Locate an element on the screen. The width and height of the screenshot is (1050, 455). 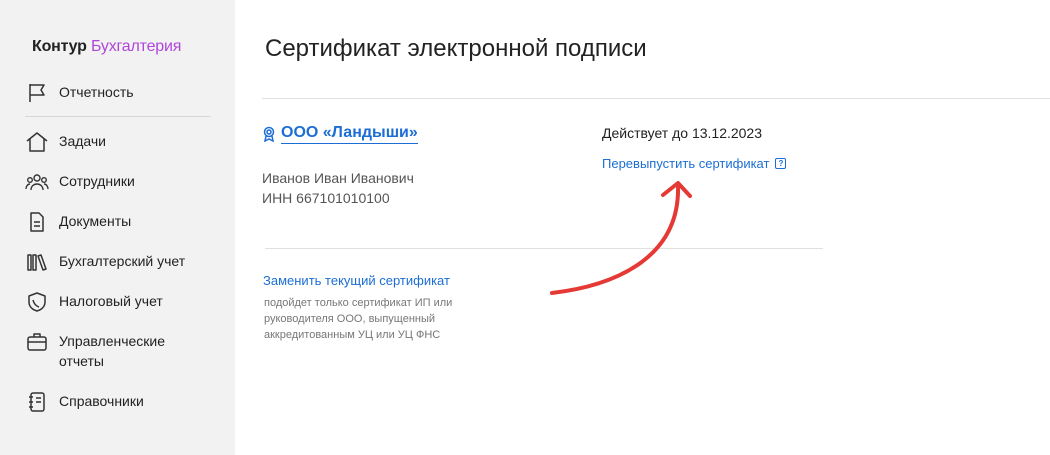
sidebar-item-reporting: Отчетность is located at coordinates (79, 93).